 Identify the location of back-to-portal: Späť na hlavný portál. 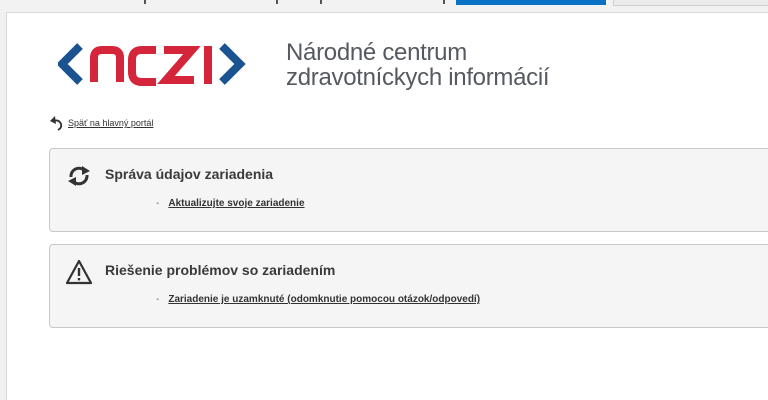
(101, 123).